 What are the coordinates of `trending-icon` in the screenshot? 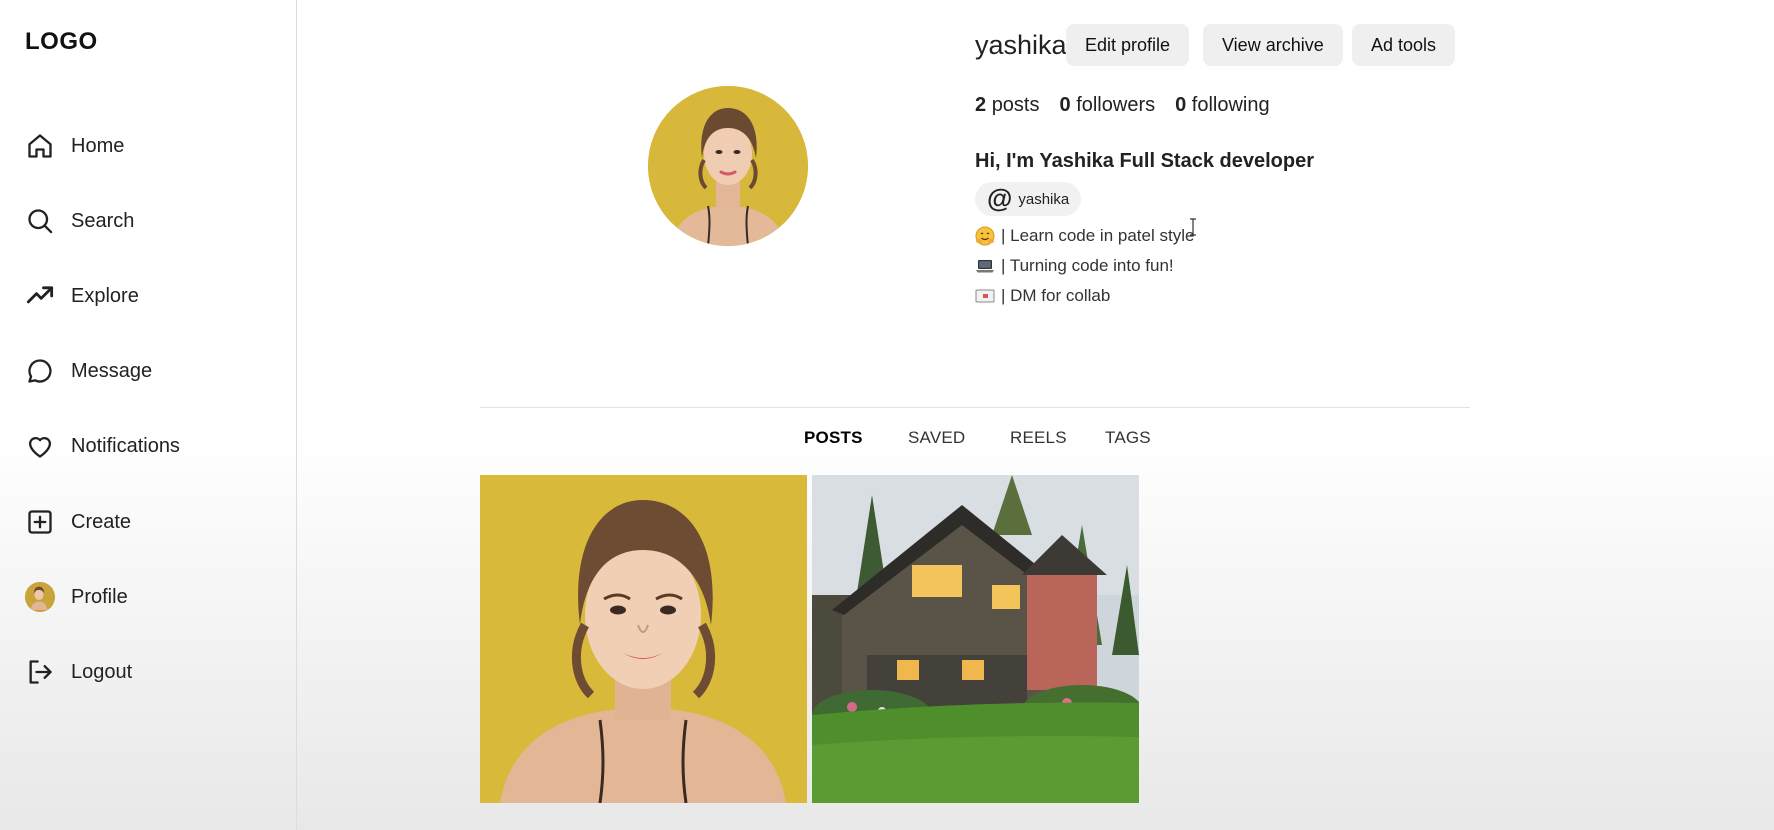 It's located at (40, 296).